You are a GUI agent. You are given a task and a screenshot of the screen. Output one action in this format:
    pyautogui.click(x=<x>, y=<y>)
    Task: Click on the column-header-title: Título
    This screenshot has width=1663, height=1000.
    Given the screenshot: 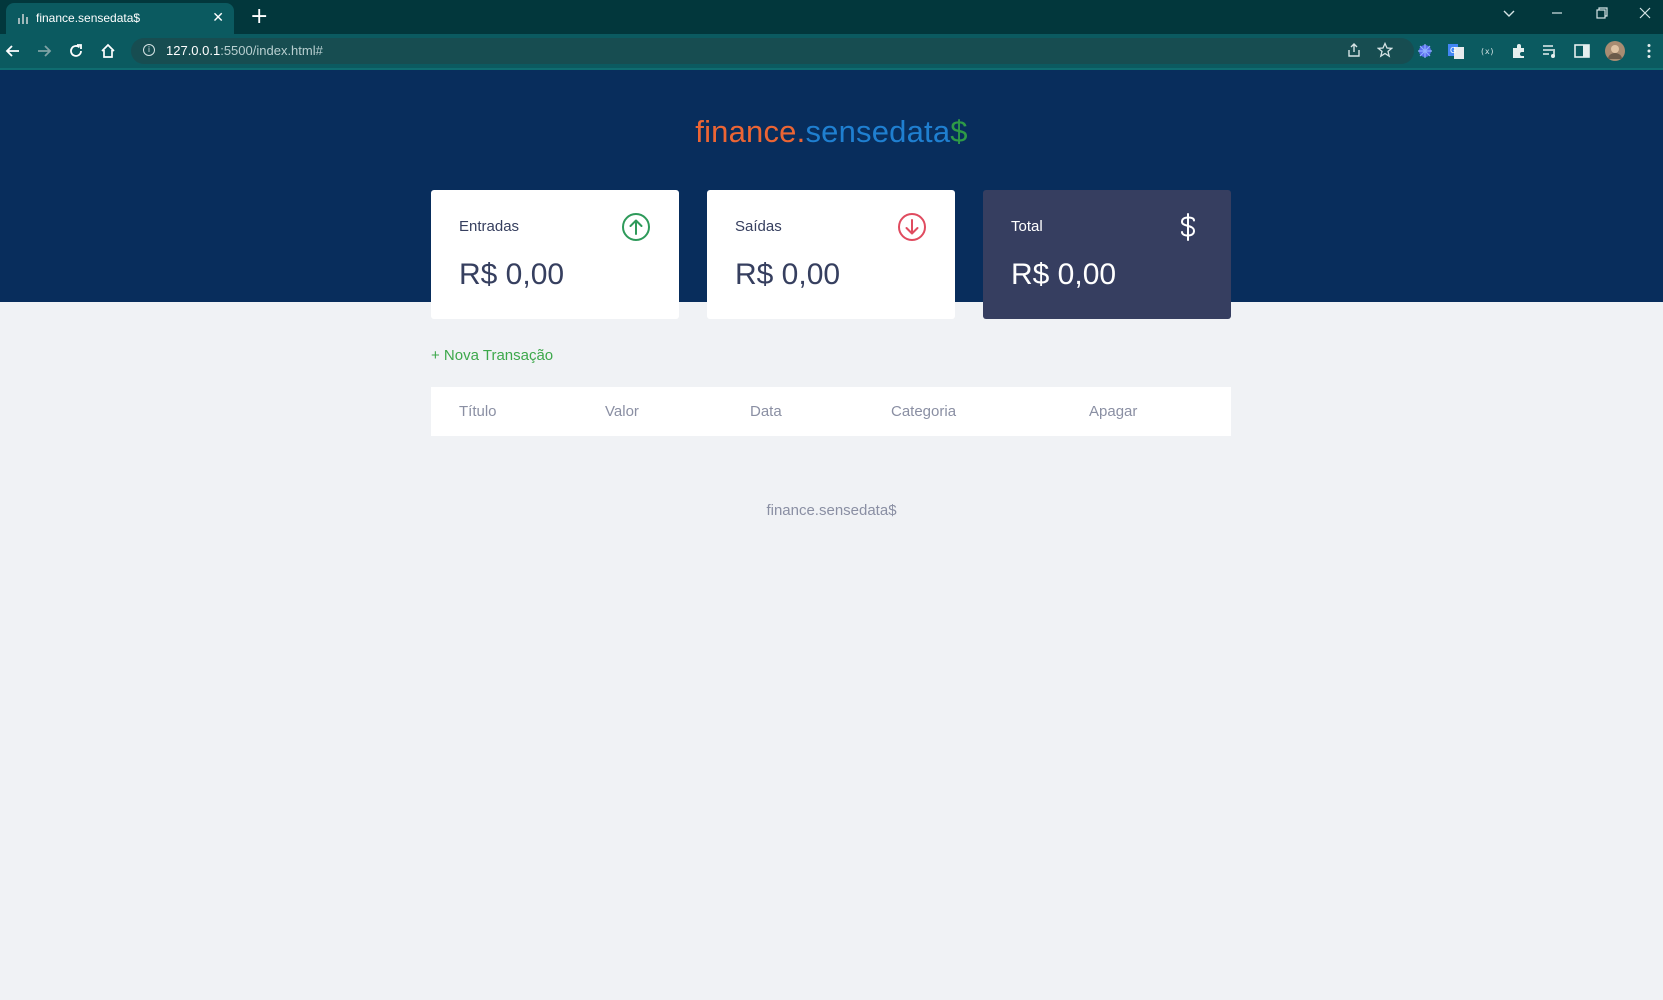 What is the action you would take?
    pyautogui.click(x=478, y=411)
    